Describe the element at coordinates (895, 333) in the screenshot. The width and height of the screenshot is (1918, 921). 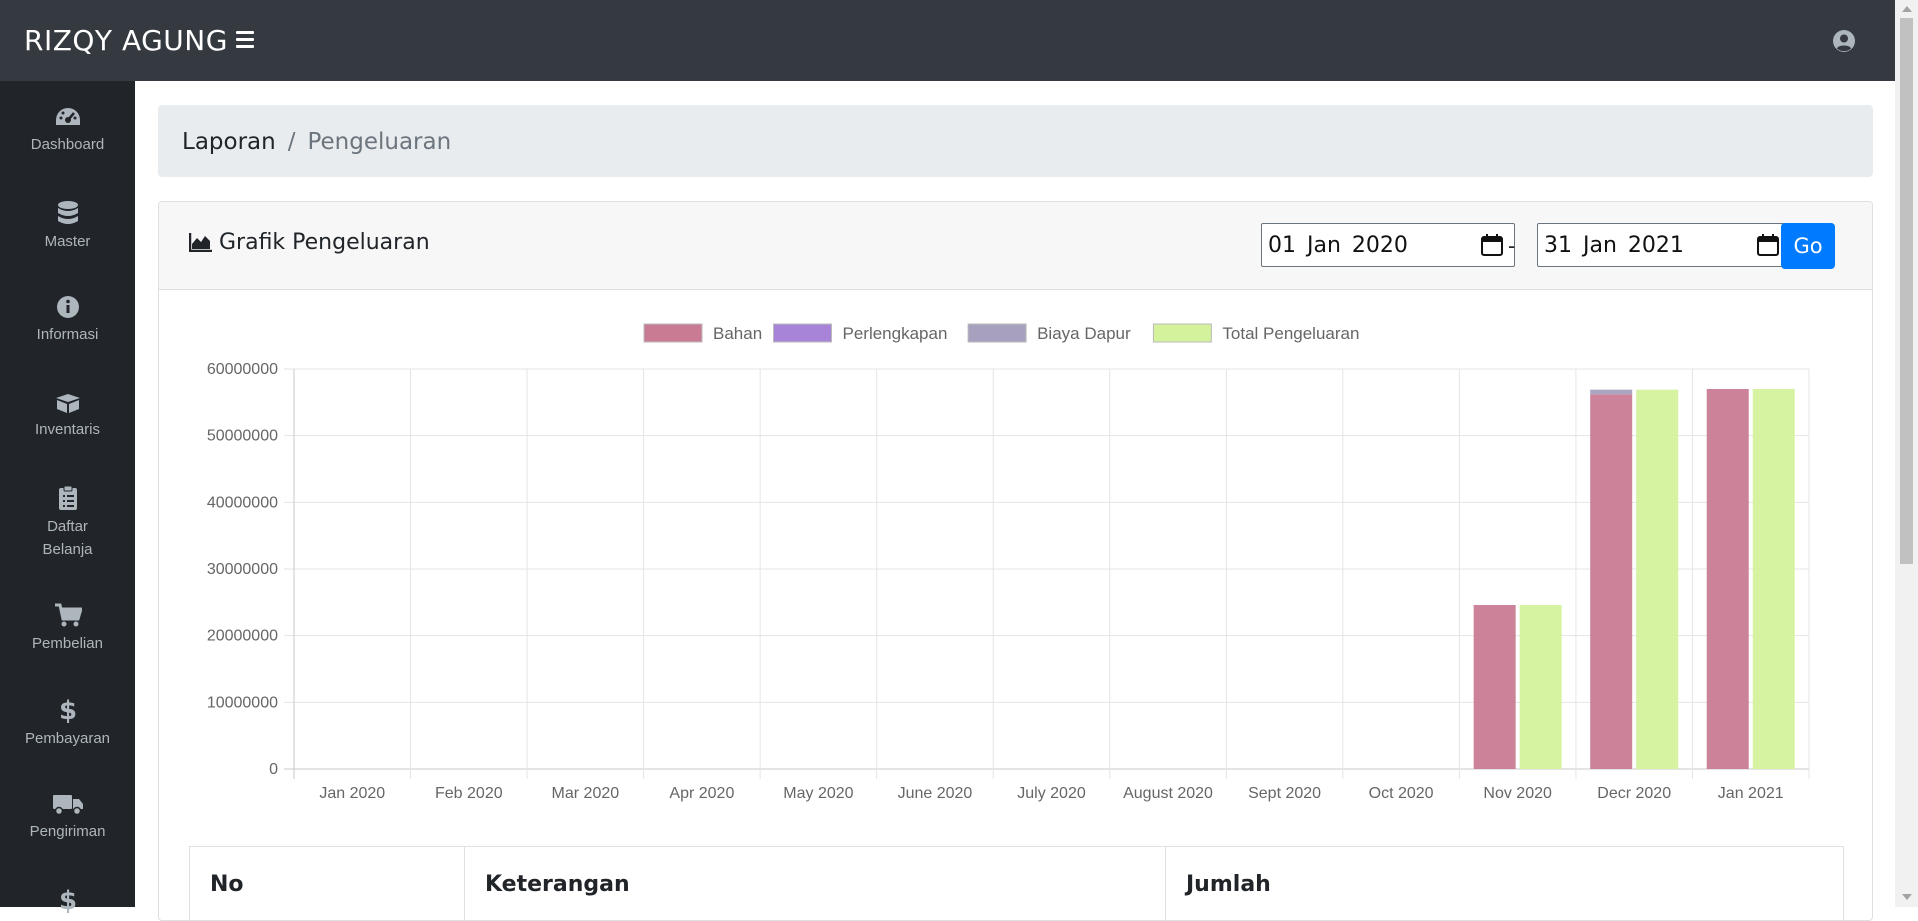
I see `legend-label: Perlengkapan` at that location.